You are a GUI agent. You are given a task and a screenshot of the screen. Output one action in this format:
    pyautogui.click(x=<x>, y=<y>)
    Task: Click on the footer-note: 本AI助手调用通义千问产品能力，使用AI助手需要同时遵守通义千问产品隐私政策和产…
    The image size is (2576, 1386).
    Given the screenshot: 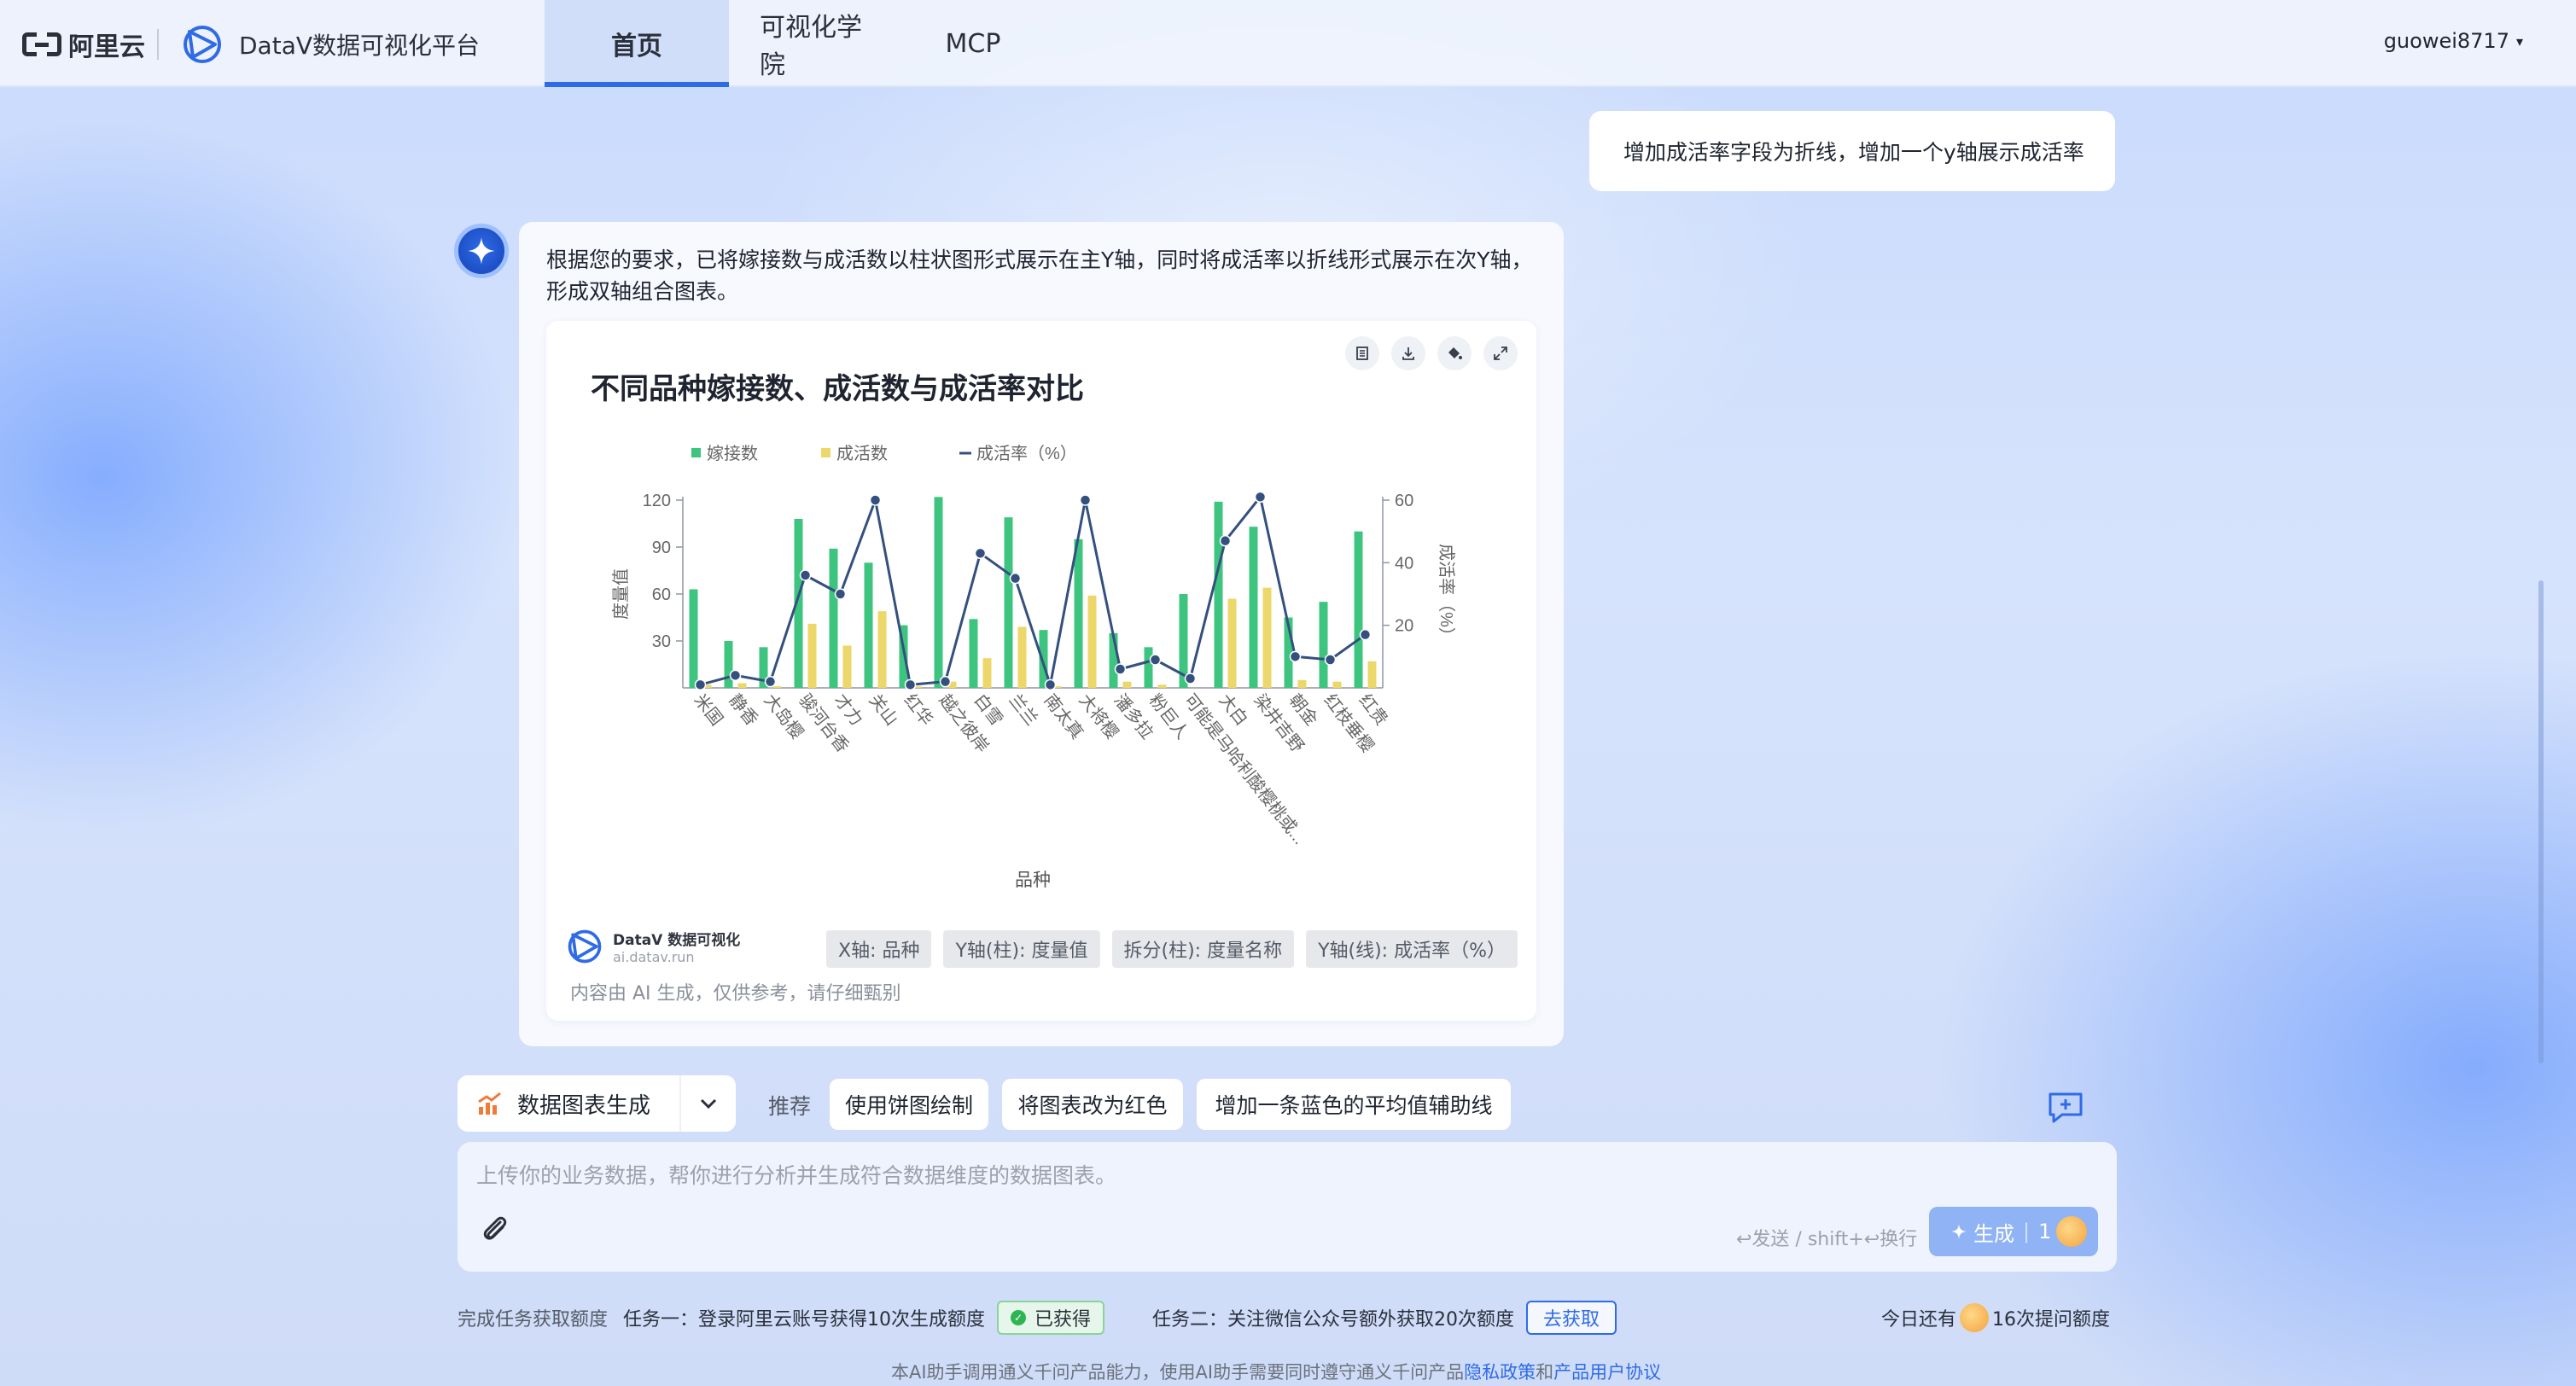 What is the action you would take?
    pyautogui.click(x=1276, y=1371)
    